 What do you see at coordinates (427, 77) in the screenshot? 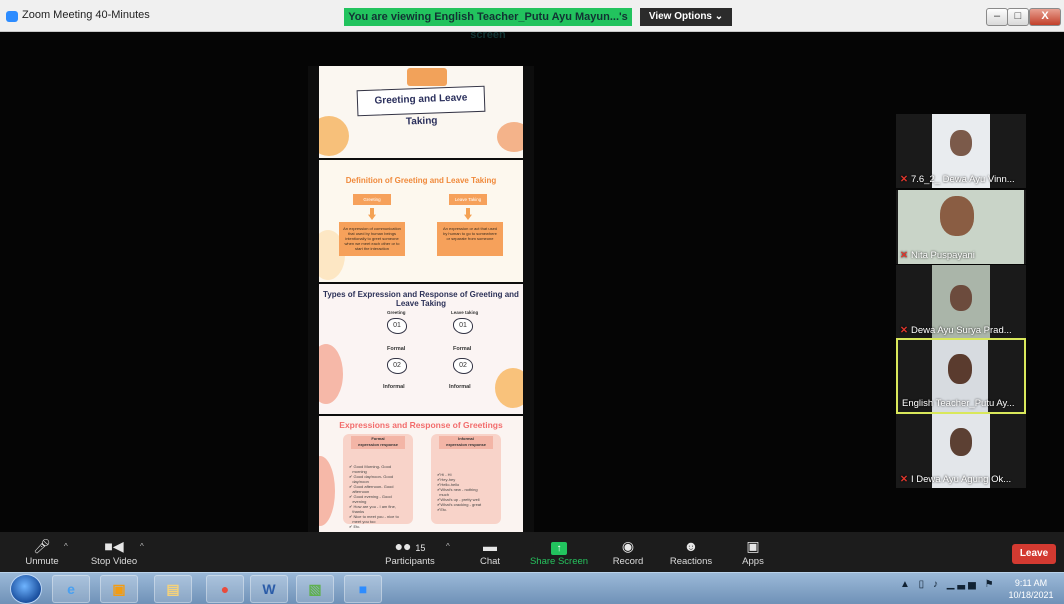
I see `book-illustration` at bounding box center [427, 77].